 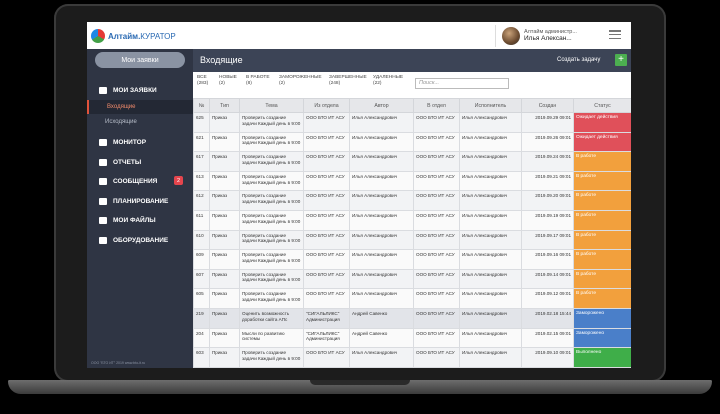 I want to click on create-task-button: +, so click(x=621, y=60).